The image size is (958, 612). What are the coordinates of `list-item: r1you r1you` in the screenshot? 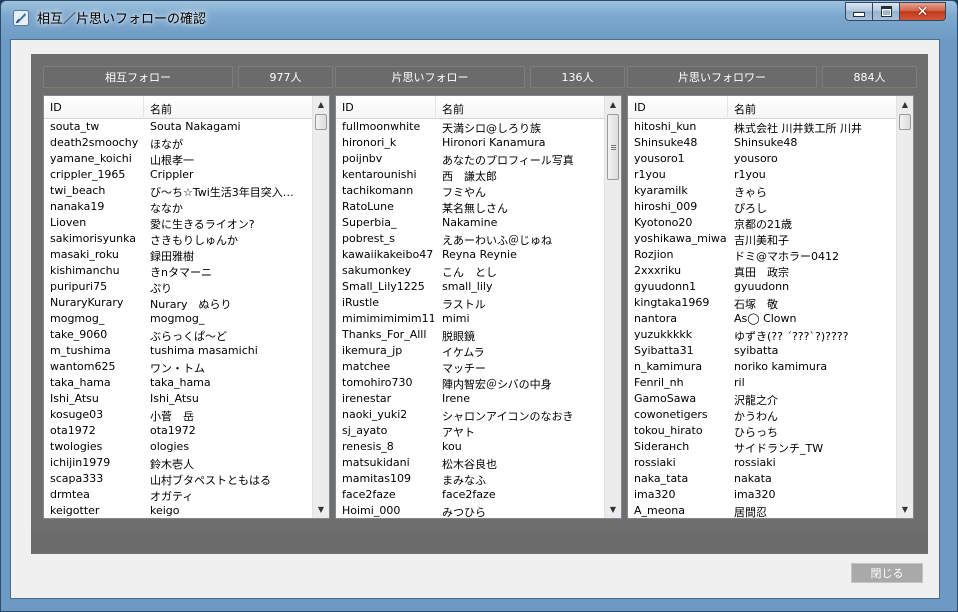 It's located at (762, 175).